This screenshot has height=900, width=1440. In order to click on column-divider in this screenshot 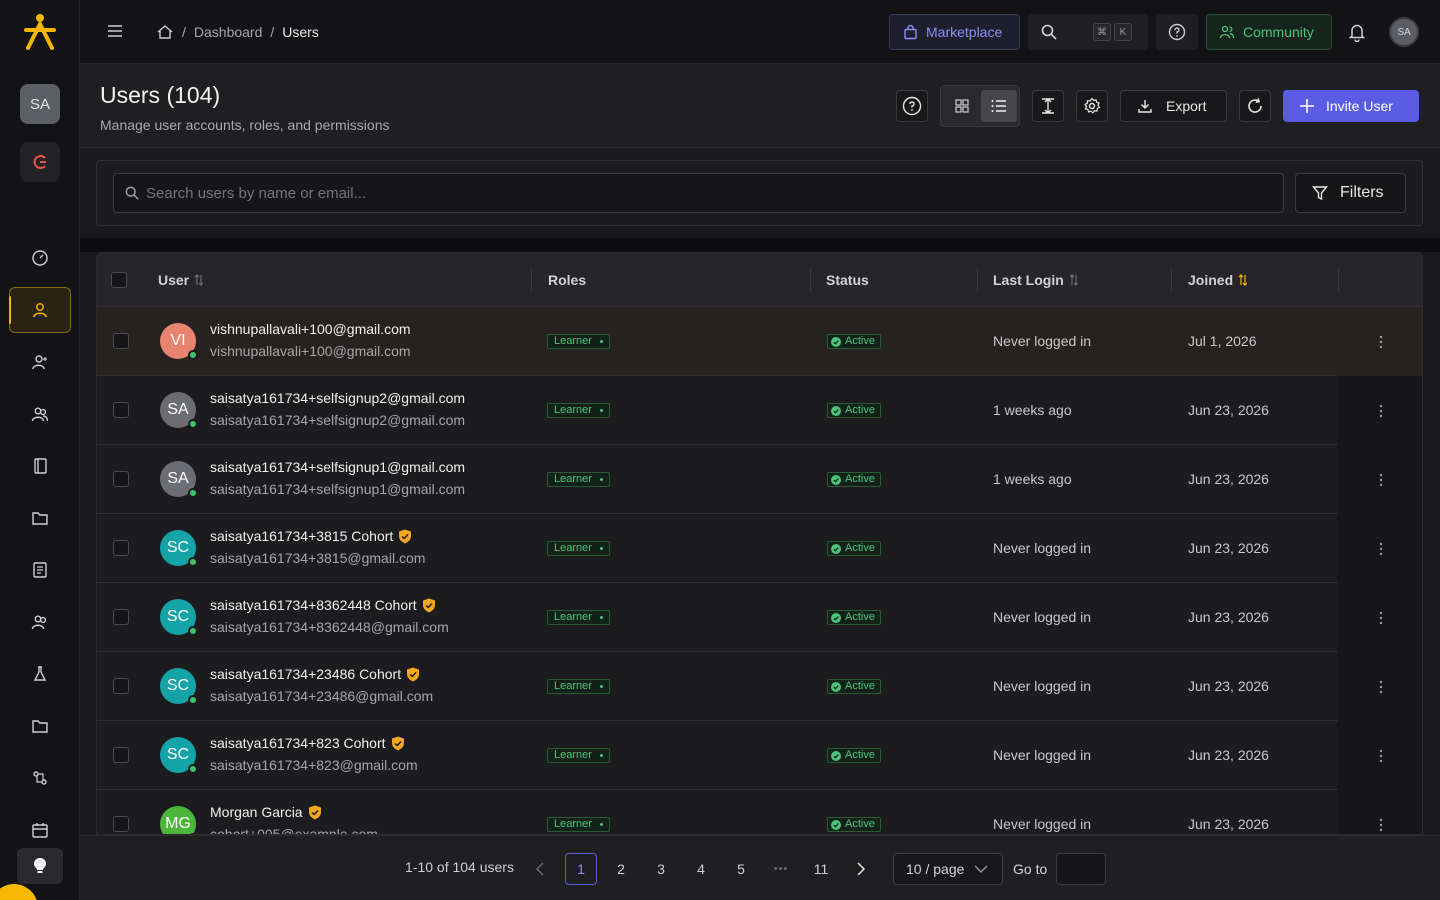, I will do `click(531, 280)`.